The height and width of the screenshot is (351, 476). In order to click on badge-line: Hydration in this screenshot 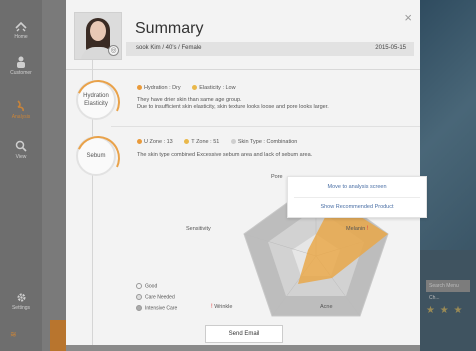, I will do `click(96, 96)`.